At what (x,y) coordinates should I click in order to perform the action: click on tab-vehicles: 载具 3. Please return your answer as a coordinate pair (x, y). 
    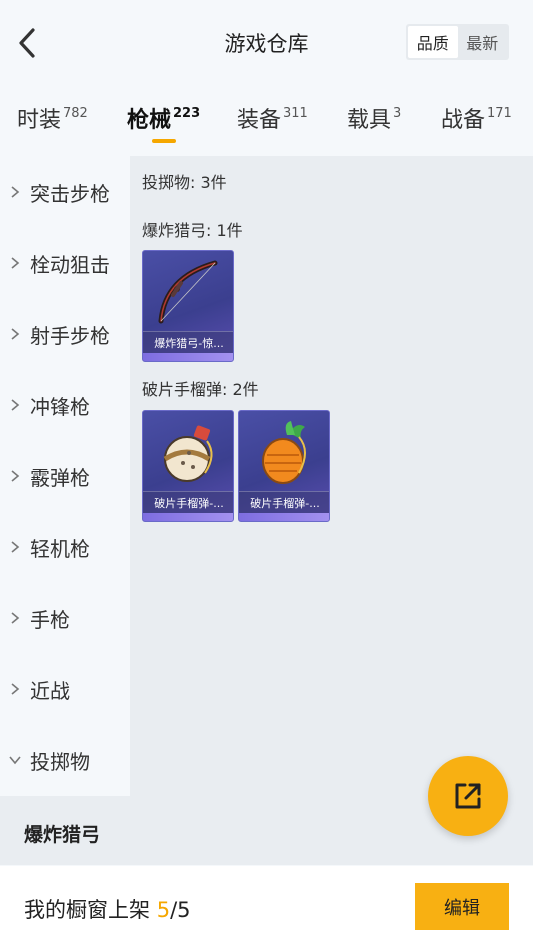
    Looking at the image, I should click on (374, 118).